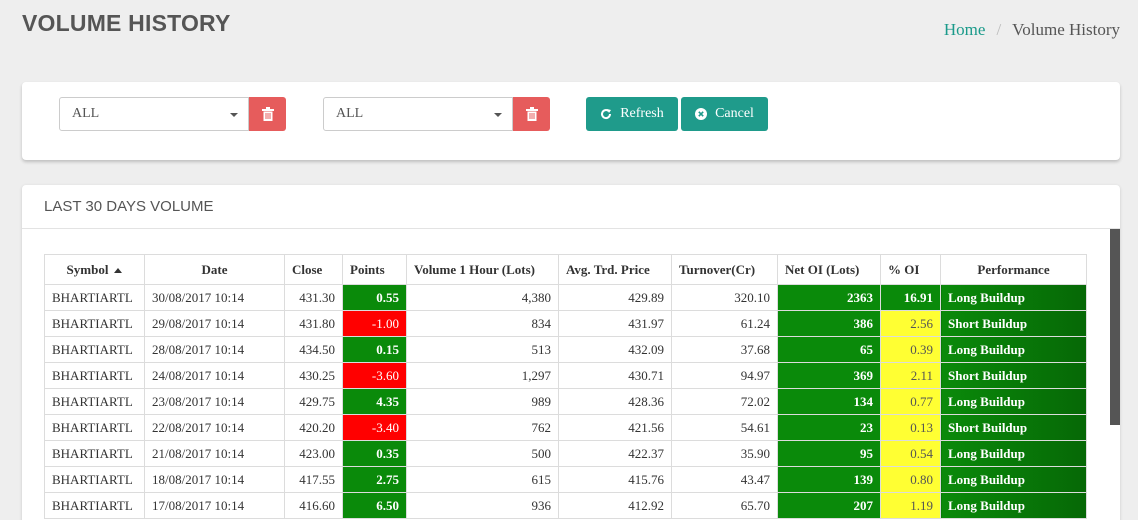 This screenshot has height=520, width=1138. I want to click on cell-pct-oi: 1.19, so click(910, 505).